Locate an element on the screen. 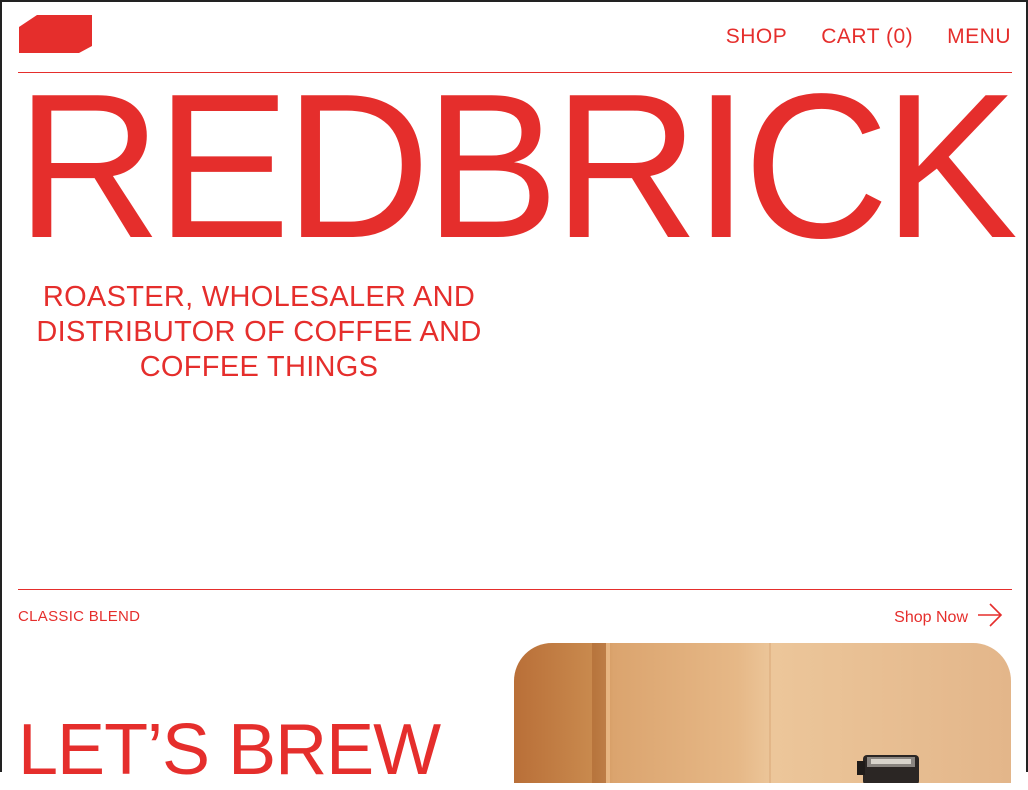 This screenshot has width=1028, height=790. shop-now-link: Shop Now is located at coordinates (949, 617).